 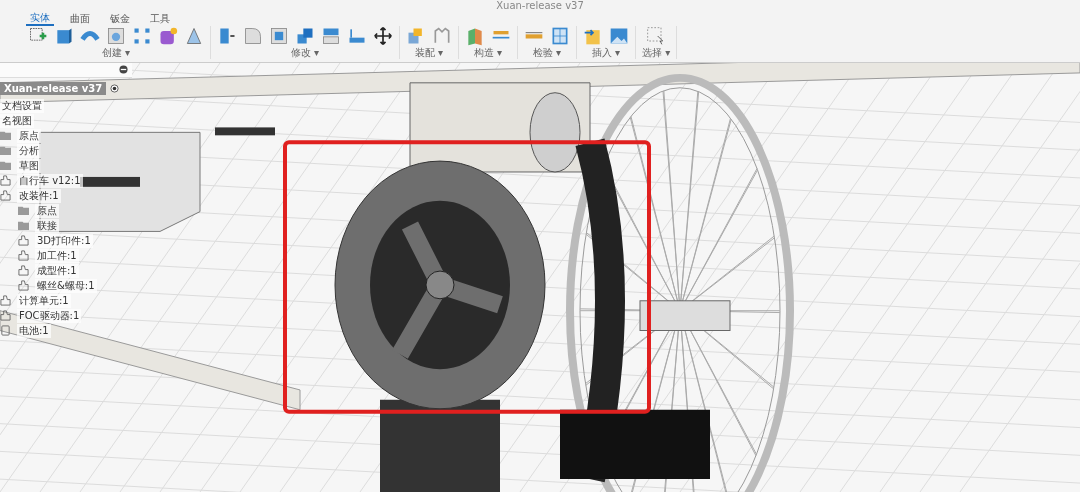 What do you see at coordinates (80, 19) in the screenshot?
I see `ribbon-tab: 曲面` at bounding box center [80, 19].